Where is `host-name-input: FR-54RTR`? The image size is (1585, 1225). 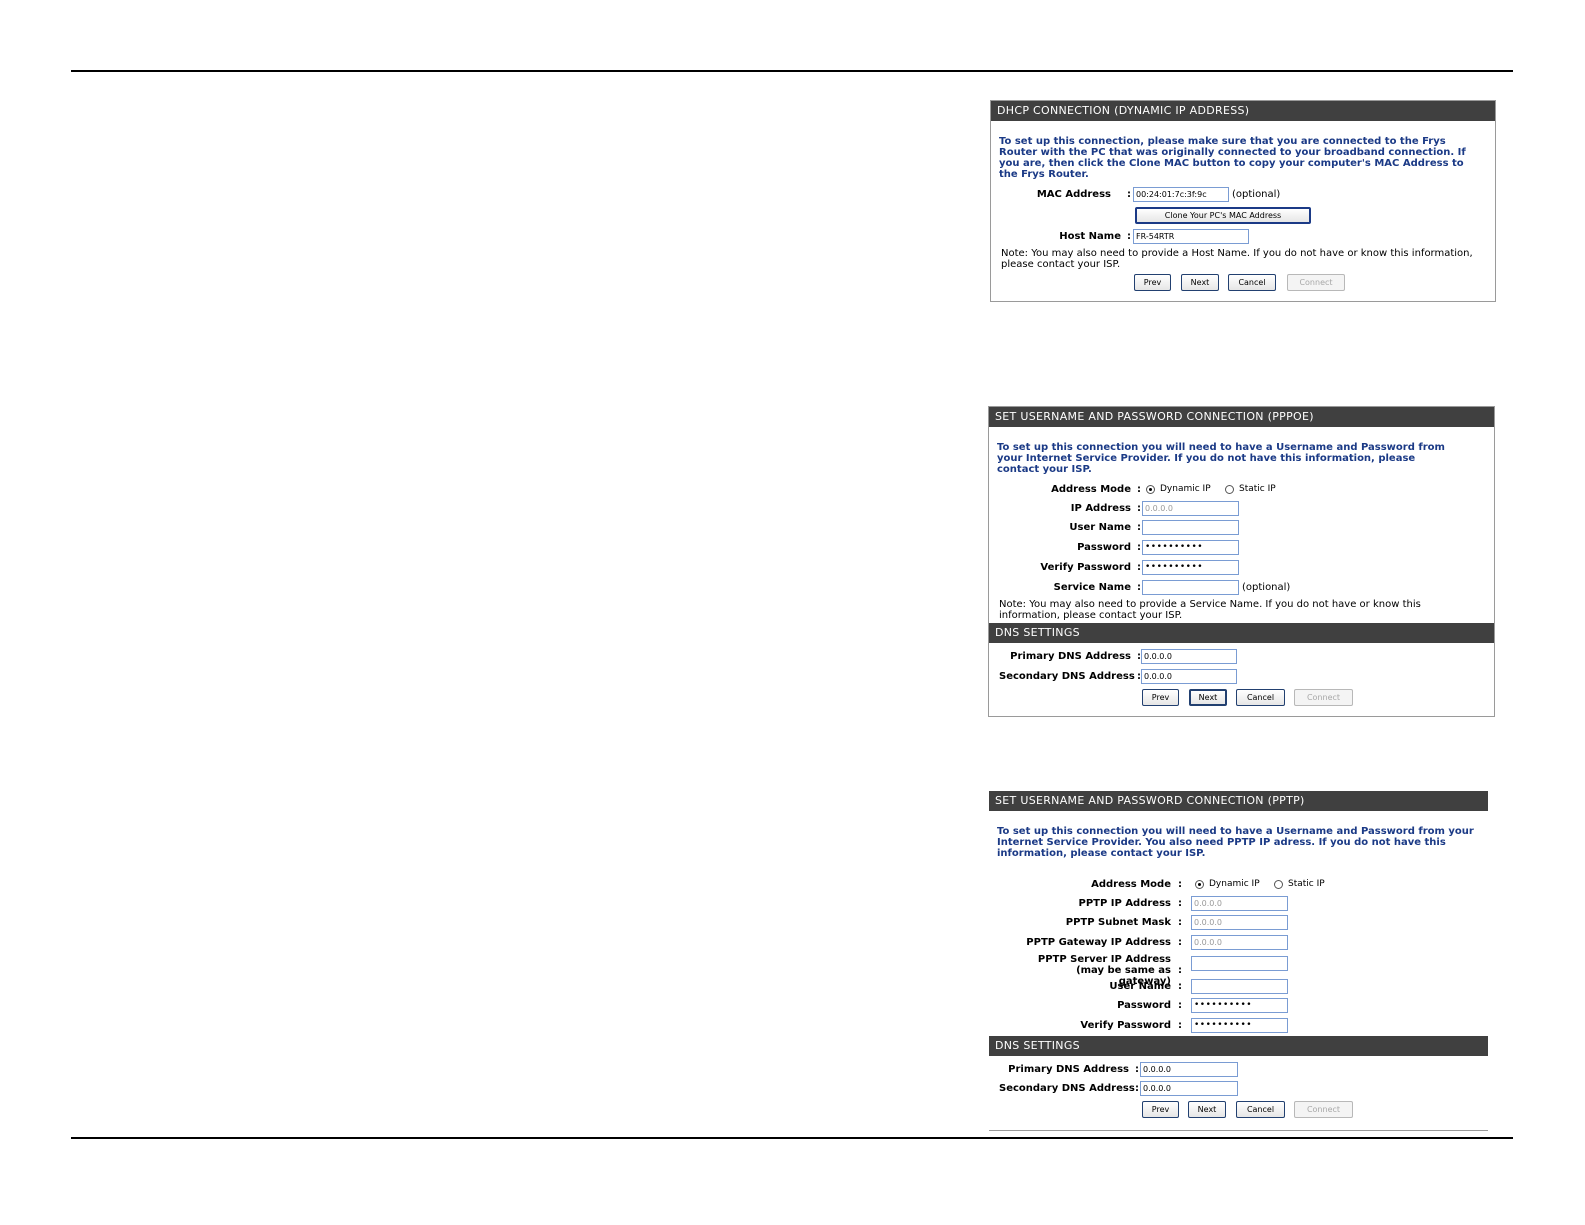
host-name-input: FR-54RTR is located at coordinates (1191, 236).